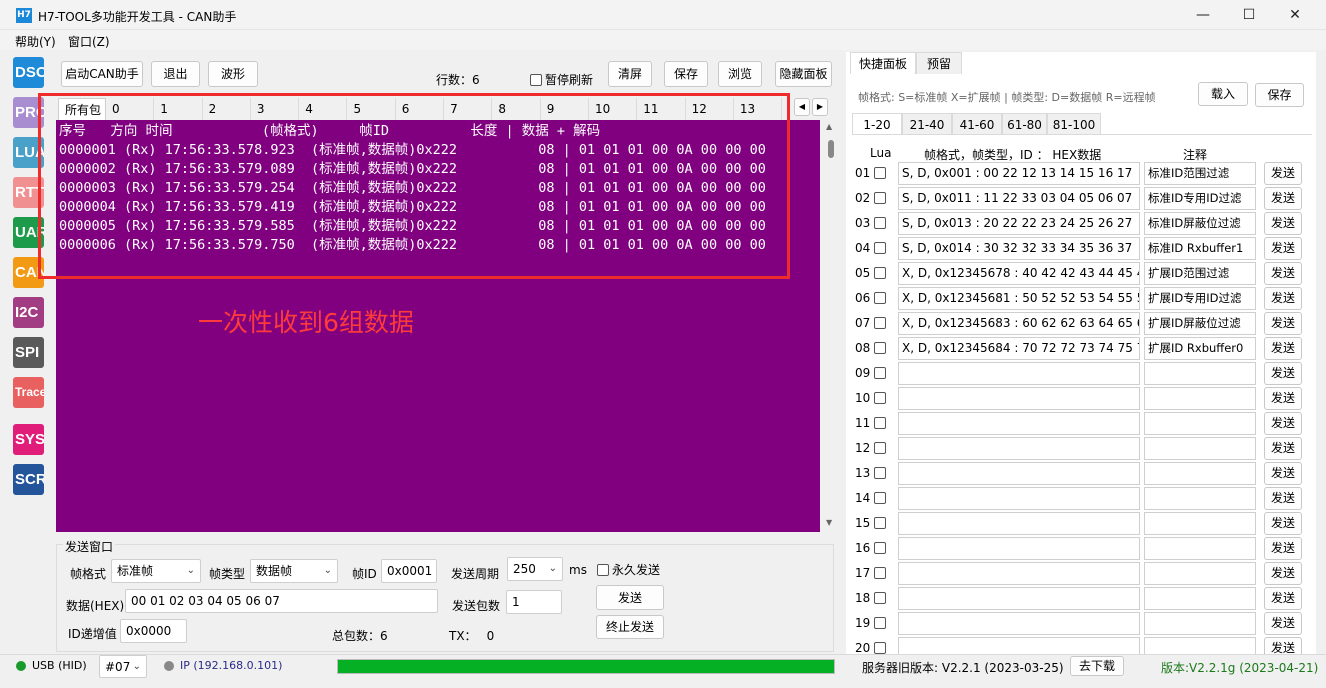 This screenshot has height=688, width=1326. Describe the element at coordinates (1019, 173) in the screenshot. I see `frame-data-input: S, D, 0x001 : 00 22 12 13 14 15 16 17` at that location.